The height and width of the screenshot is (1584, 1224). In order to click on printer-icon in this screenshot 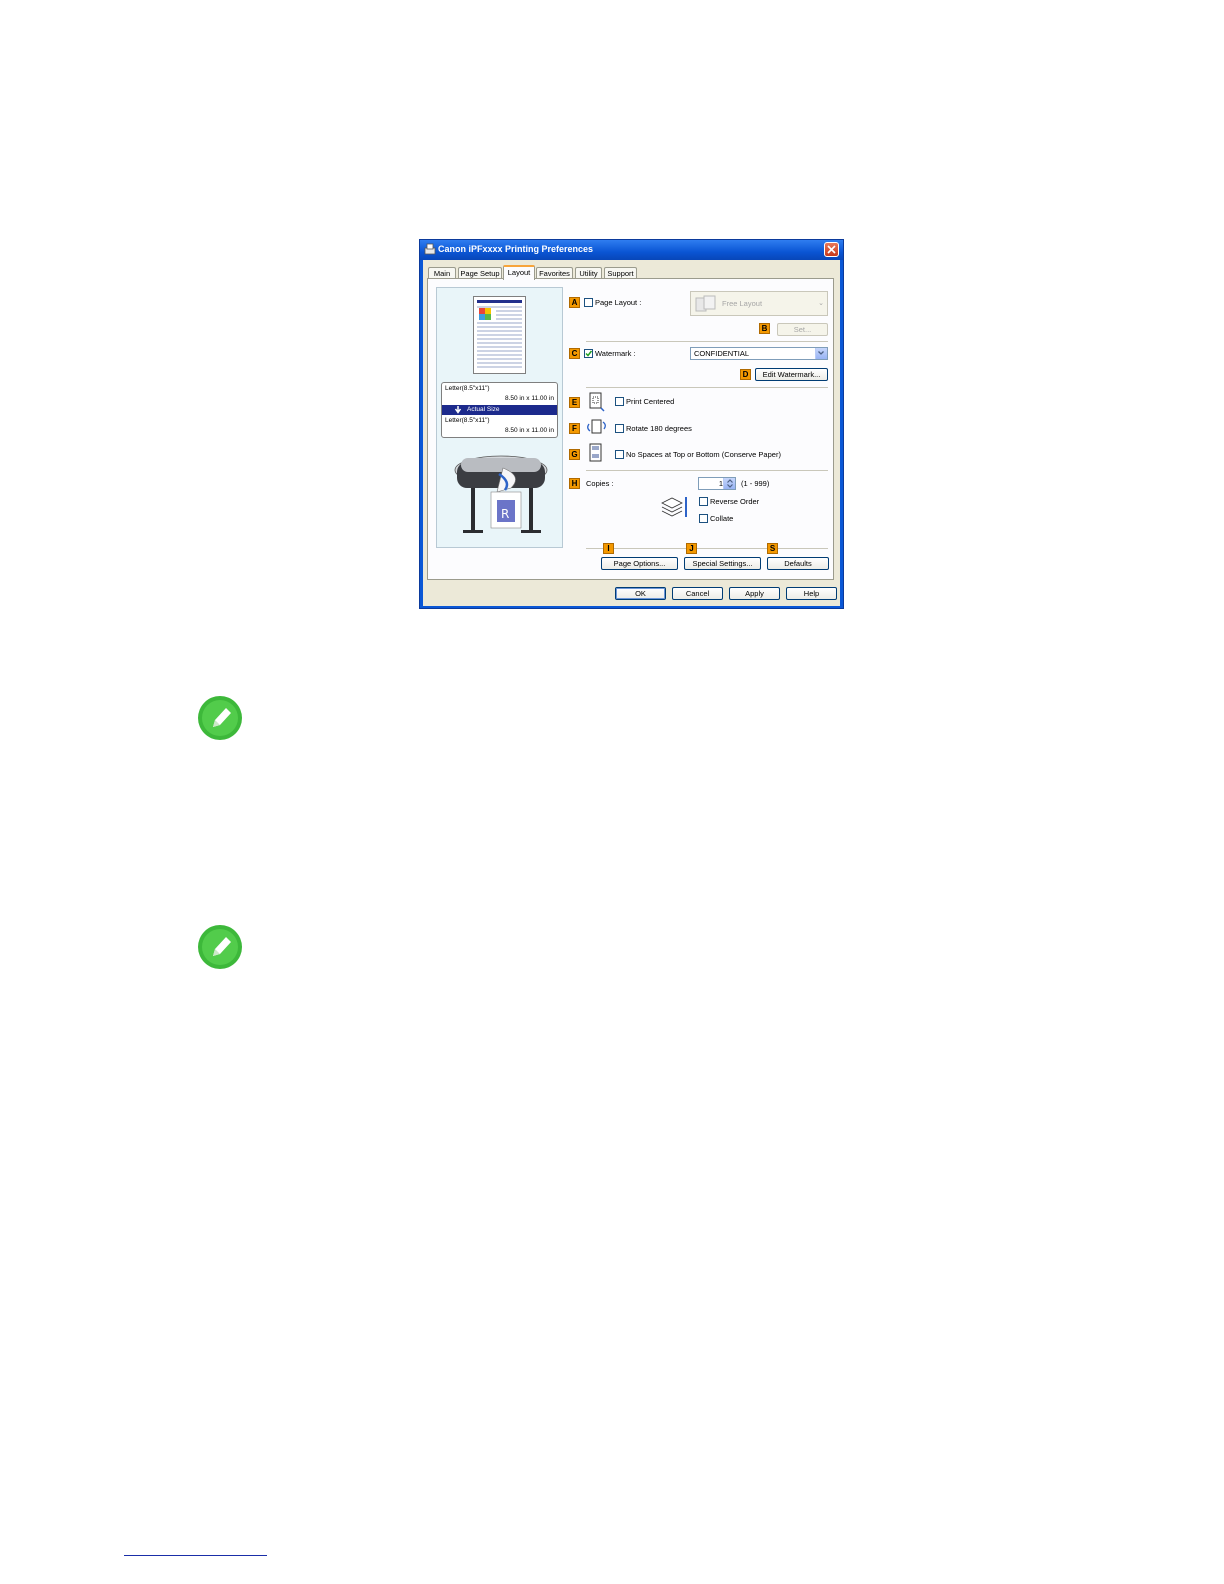, I will do `click(430, 249)`.